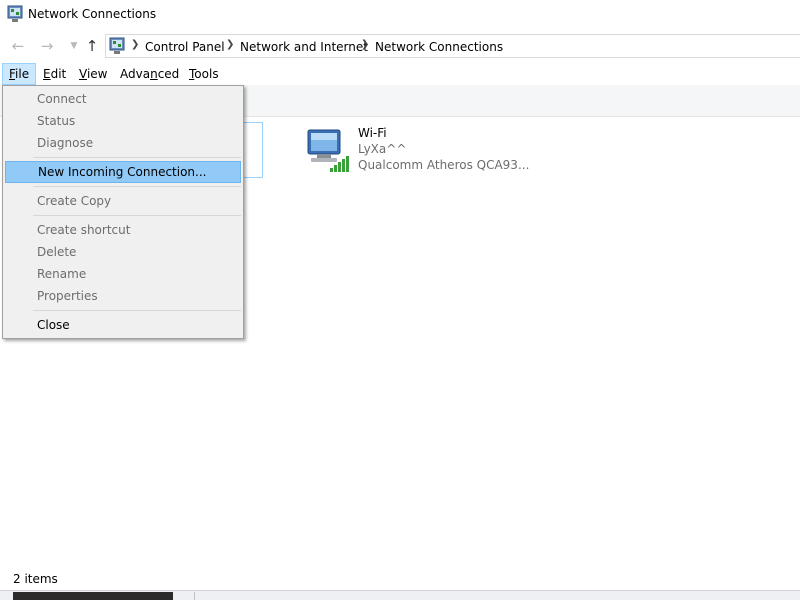 Image resolution: width=800 pixels, height=600 pixels. I want to click on status-bar: 2 items, so click(400, 579).